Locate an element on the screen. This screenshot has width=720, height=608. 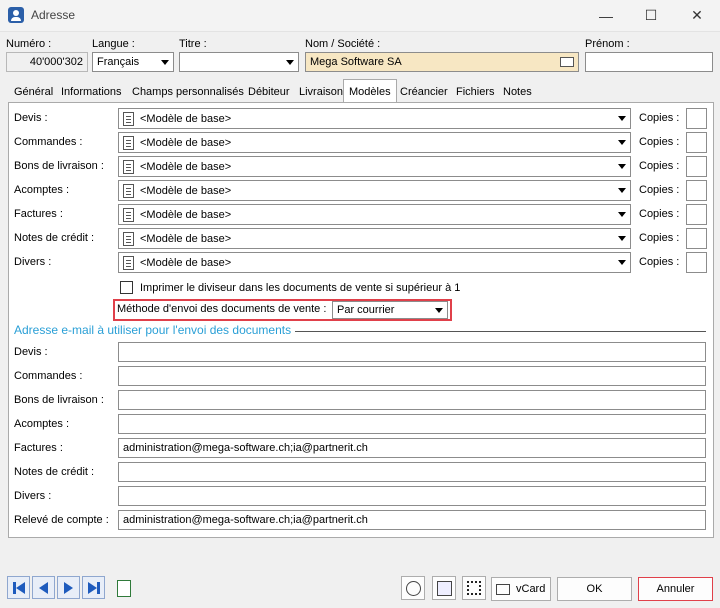
close-button: ✕ is located at coordinates (697, 15).